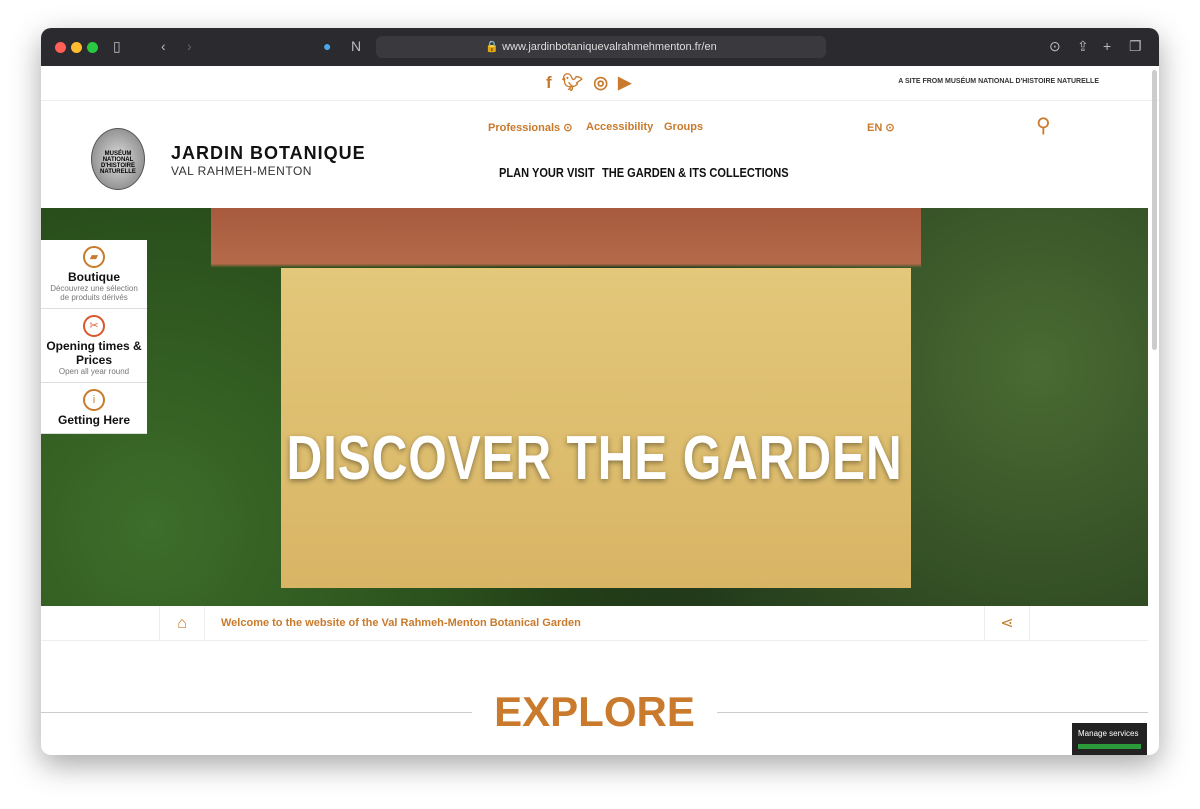 The height and width of the screenshot is (809, 1200). I want to click on close-button, so click(60, 47).